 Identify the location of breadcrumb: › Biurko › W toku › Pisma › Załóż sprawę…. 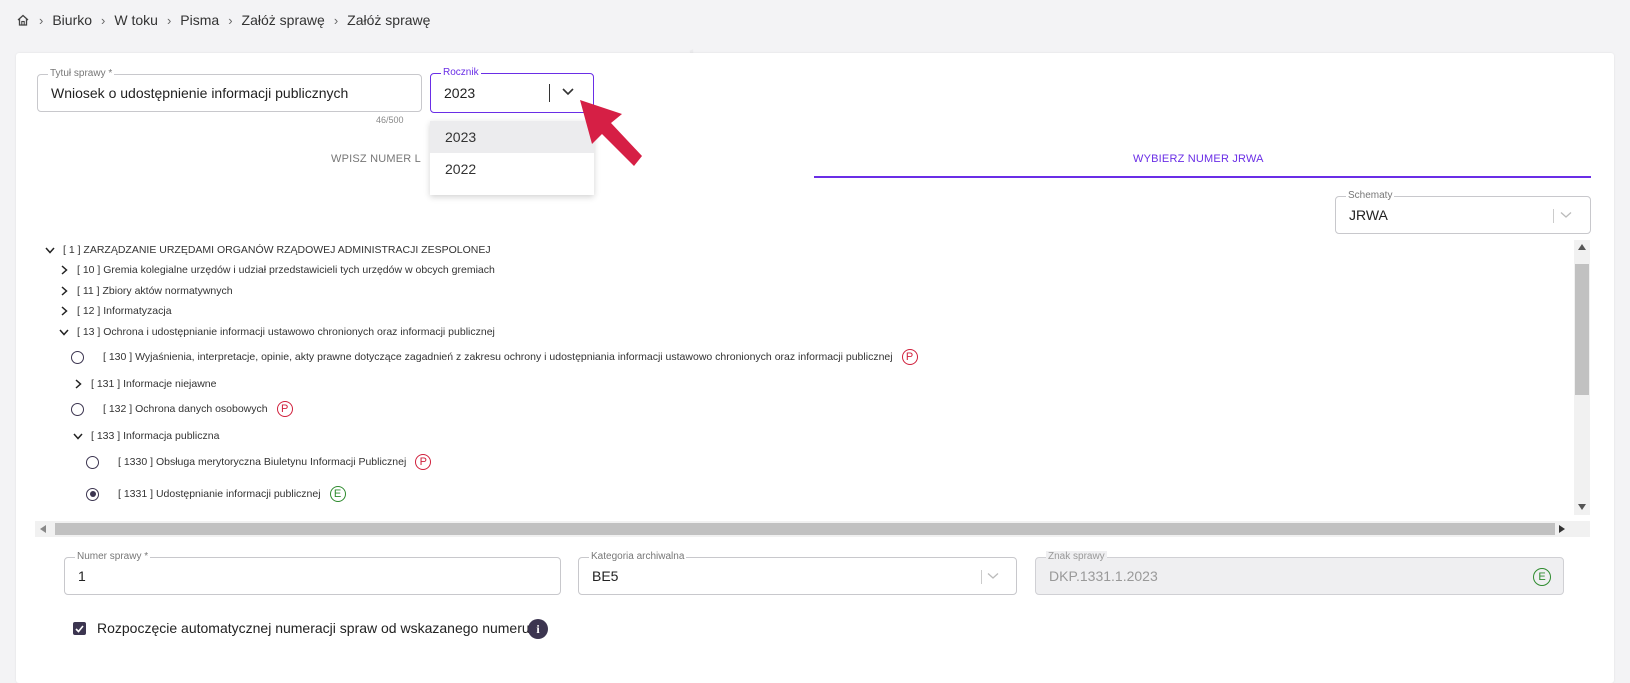
(223, 20).